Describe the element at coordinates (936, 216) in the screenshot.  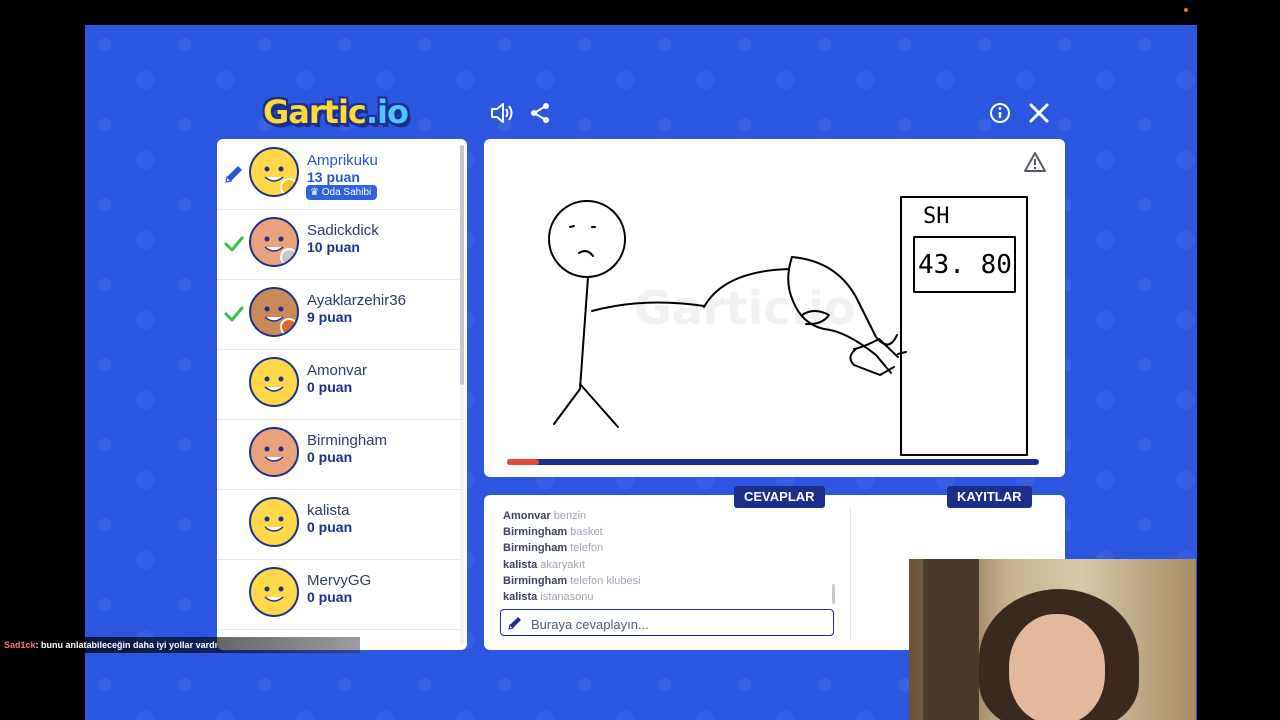
I see `pump-sign-text: SH` at that location.